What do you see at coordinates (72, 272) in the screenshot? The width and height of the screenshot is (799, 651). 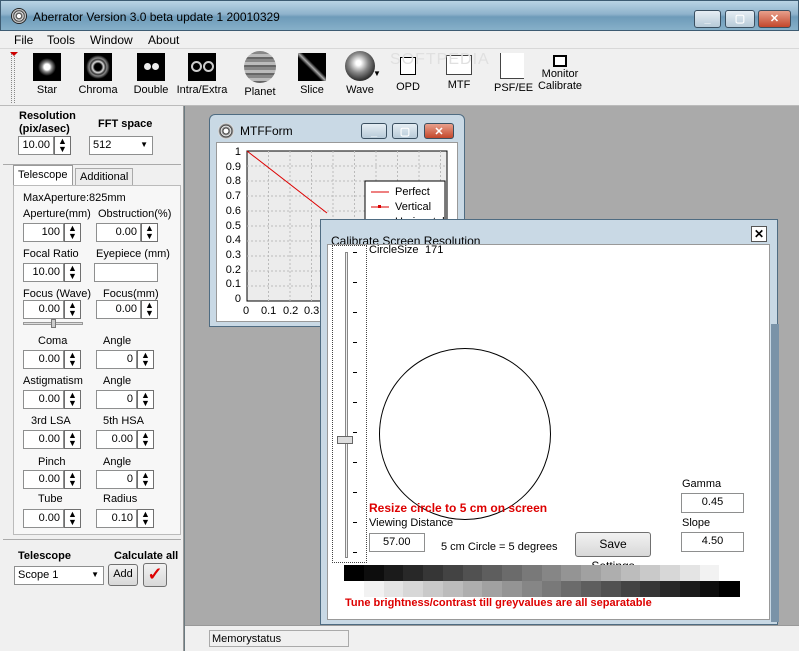 I see `focal-ratio-spinner: ▲ ▼` at bounding box center [72, 272].